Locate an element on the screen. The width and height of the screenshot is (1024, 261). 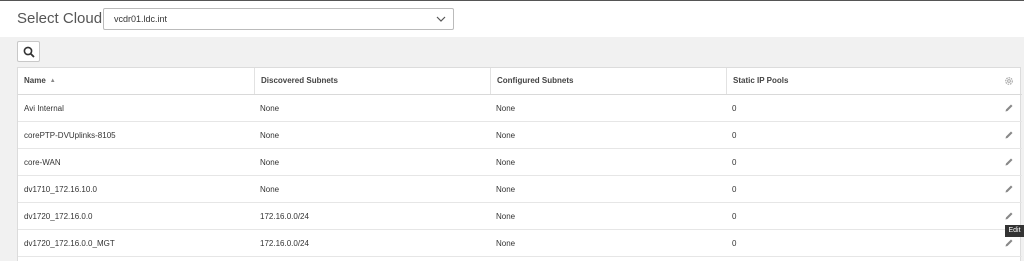
chevron-down-icon is located at coordinates (441, 19).